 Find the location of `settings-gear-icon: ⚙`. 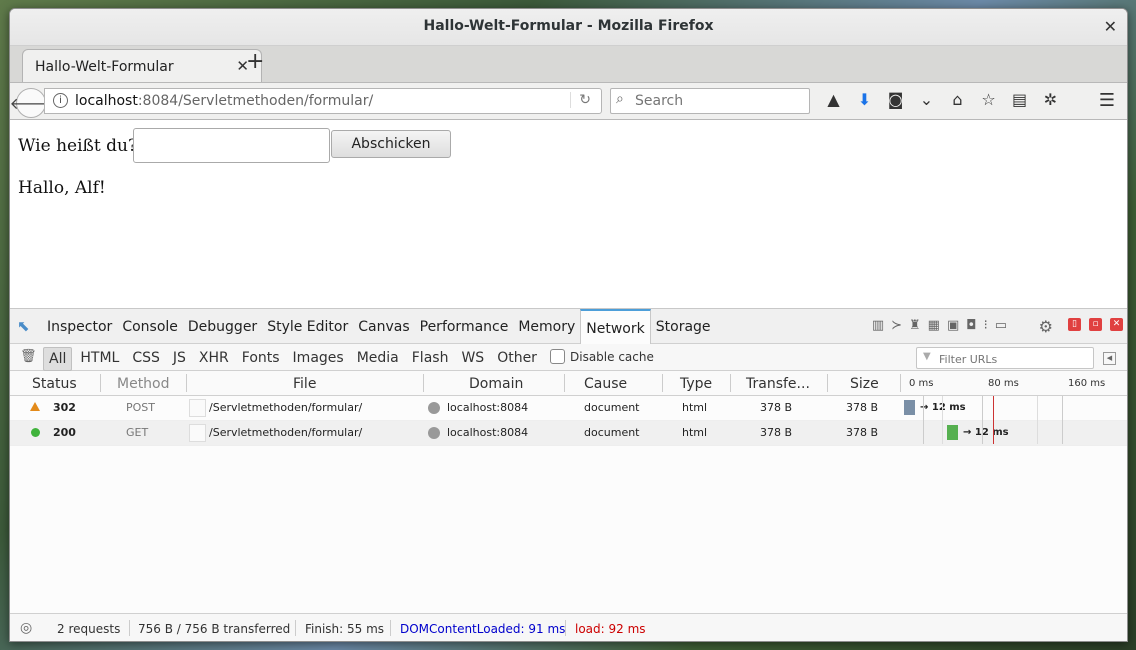

settings-gear-icon: ⚙ is located at coordinates (1046, 326).